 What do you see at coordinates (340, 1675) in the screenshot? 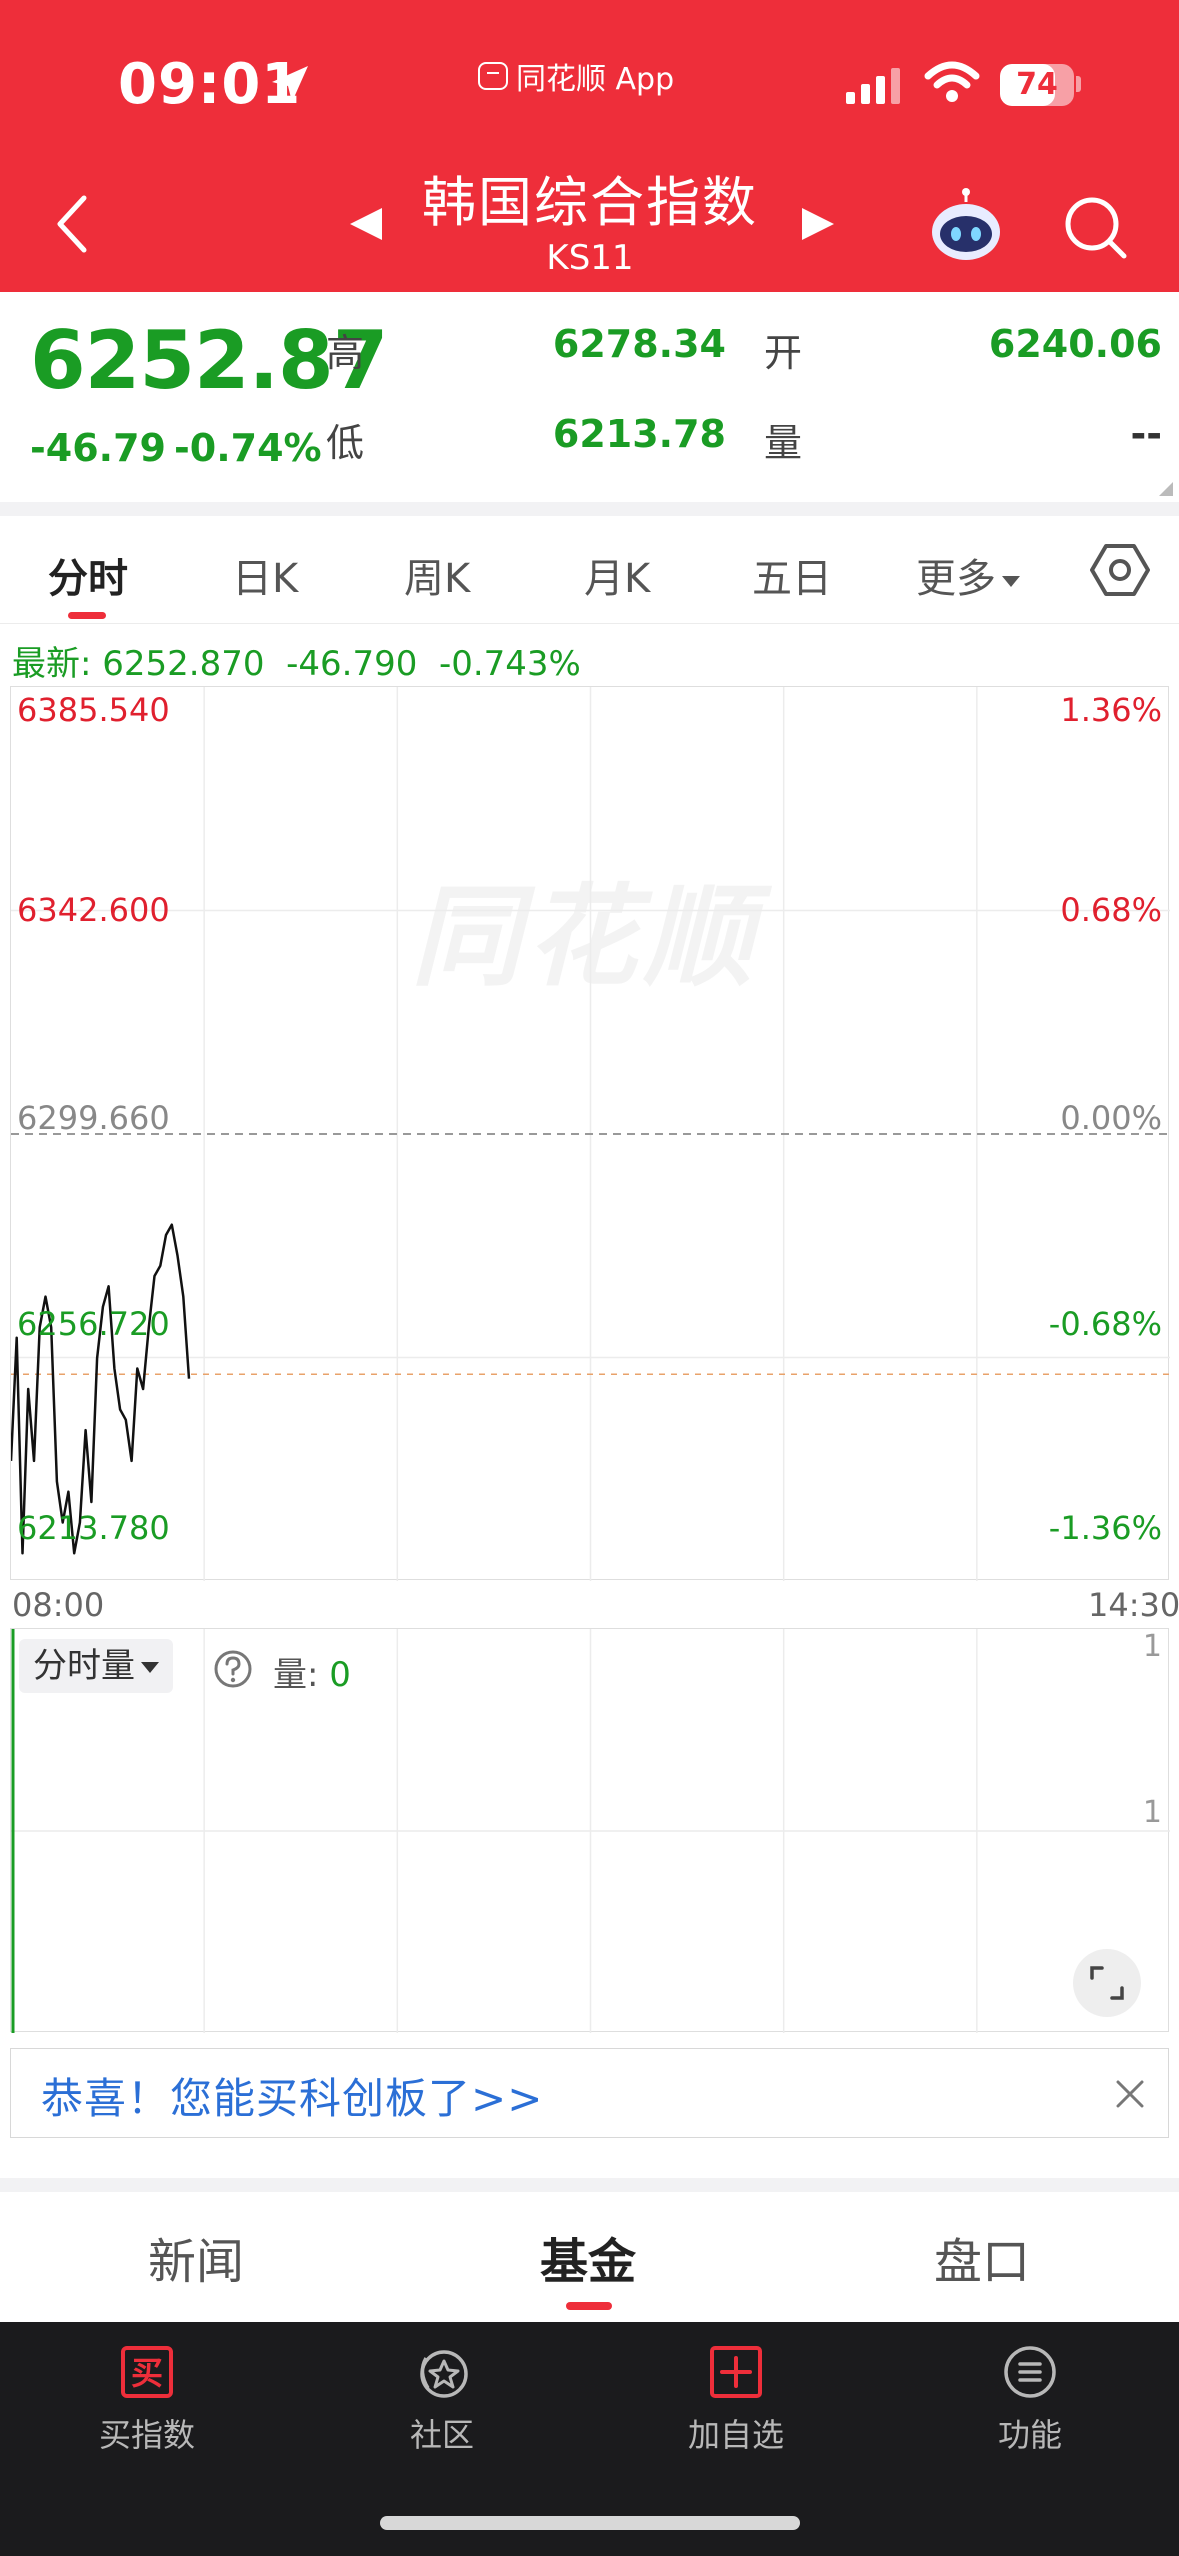
I see `volume-readout-value: 0` at bounding box center [340, 1675].